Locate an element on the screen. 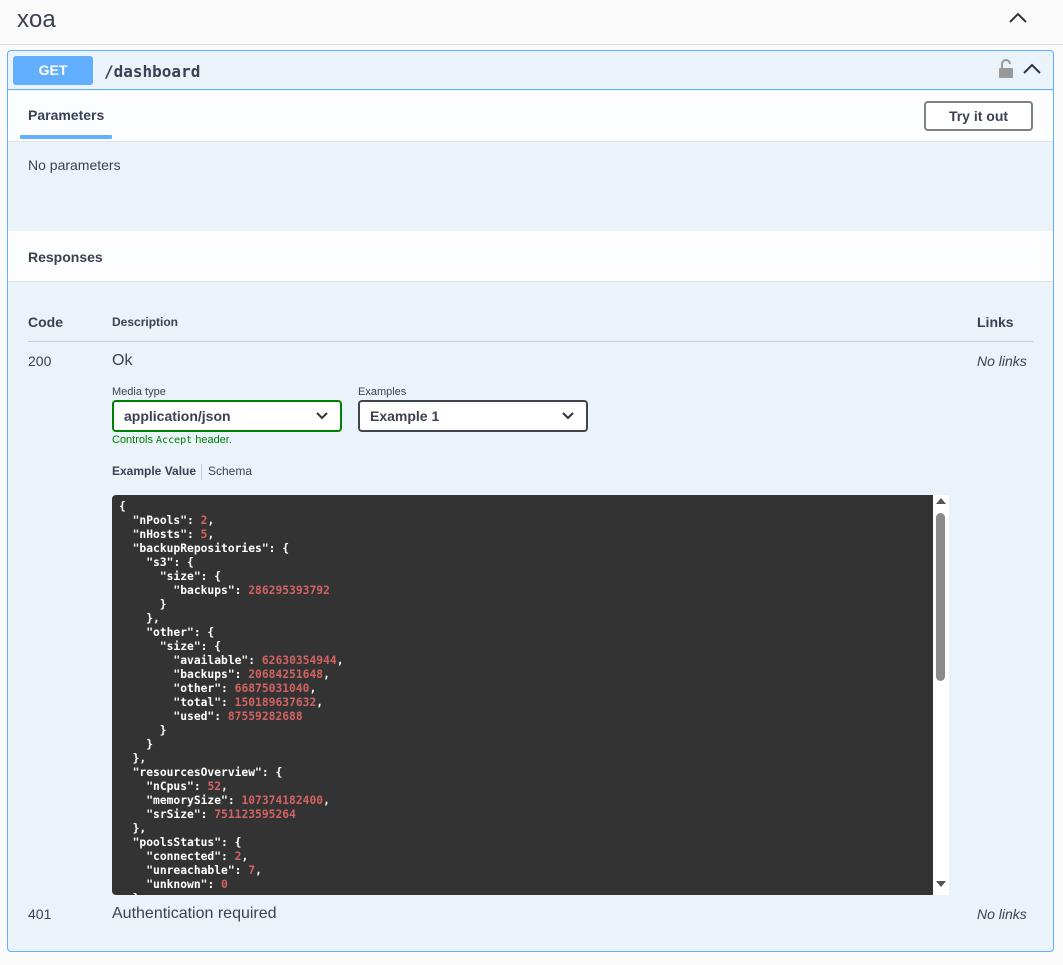 This screenshot has width=1063, height=965. scroll-thumb is located at coordinates (940, 597).